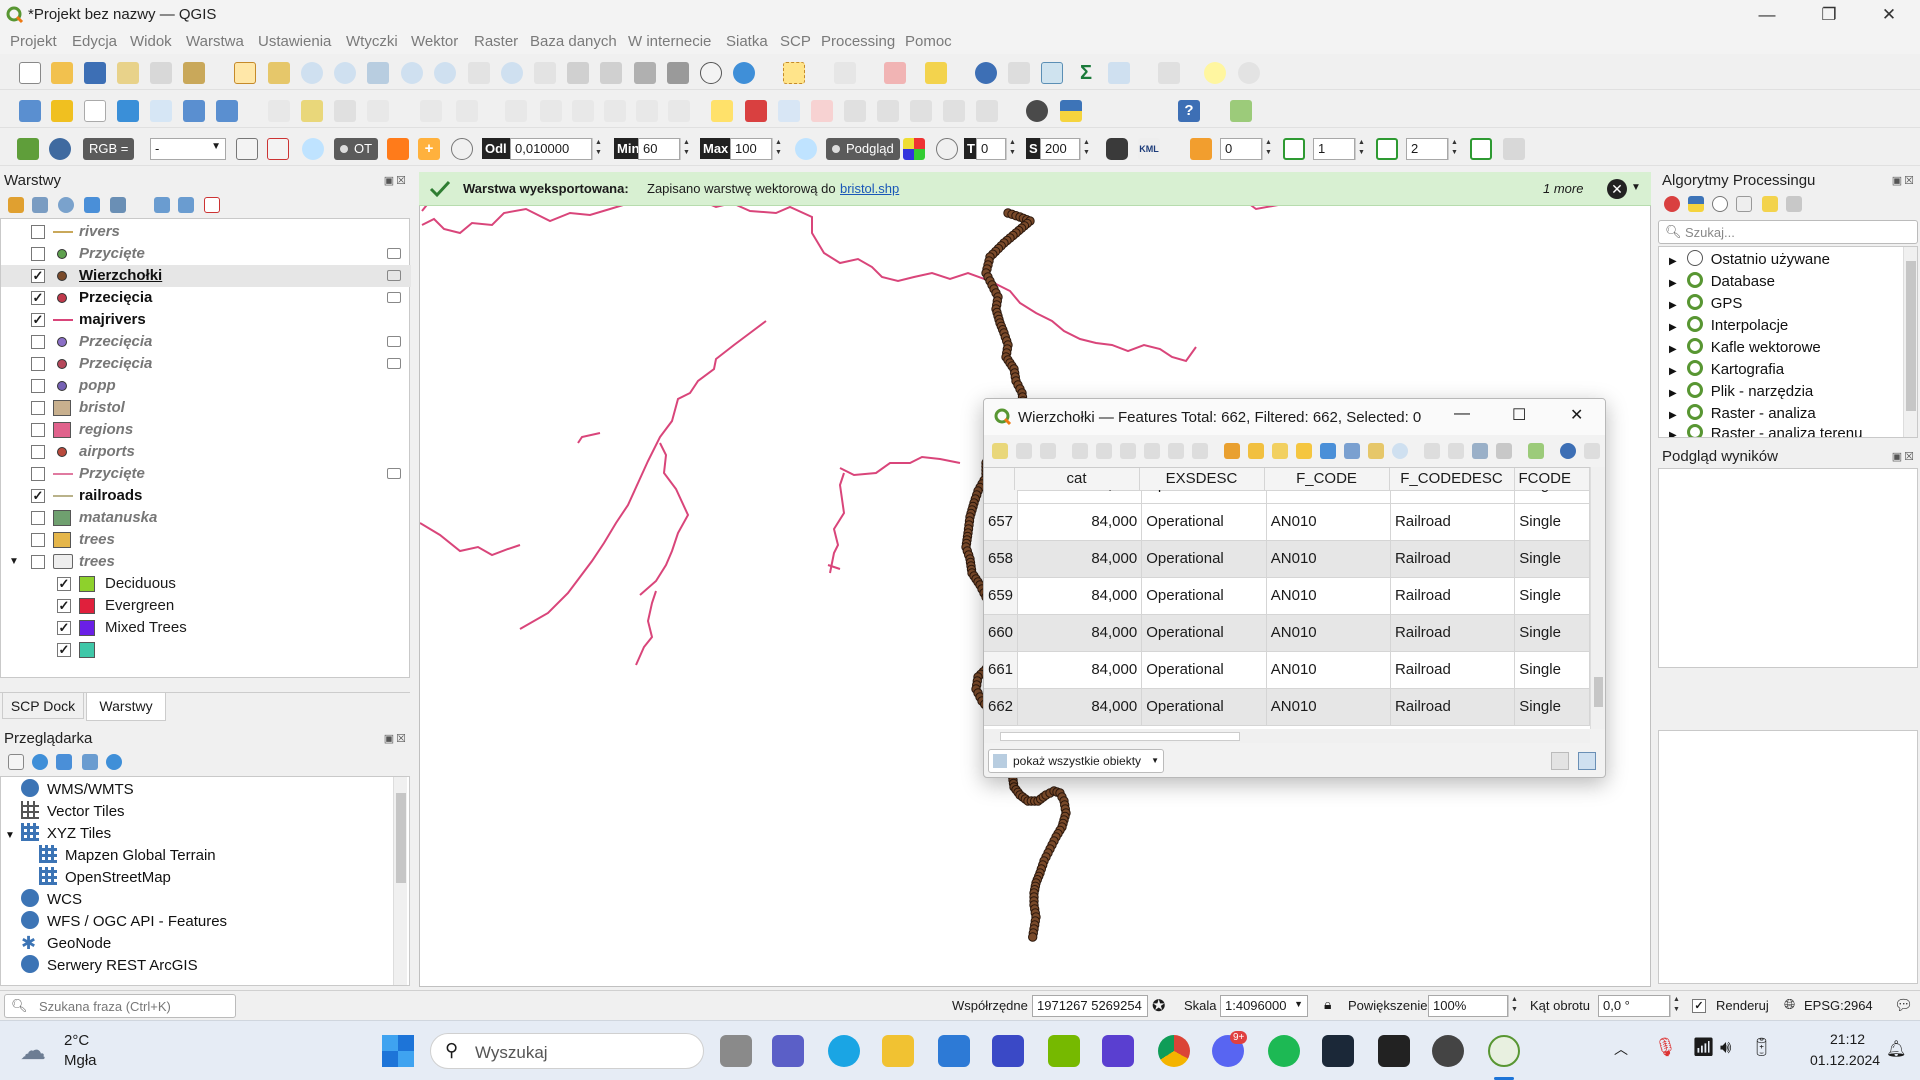 The image size is (1920, 1080). What do you see at coordinates (38, 298) in the screenshot?
I see `layer-visibility-checkbox: ✓` at bounding box center [38, 298].